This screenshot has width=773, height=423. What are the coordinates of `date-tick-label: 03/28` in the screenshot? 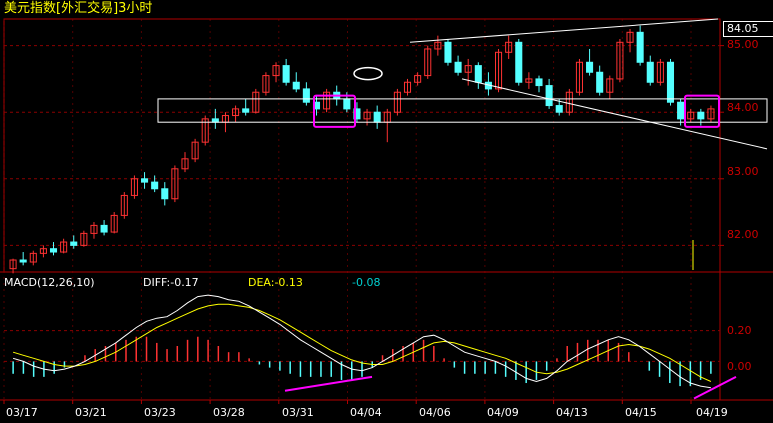 It's located at (229, 412).